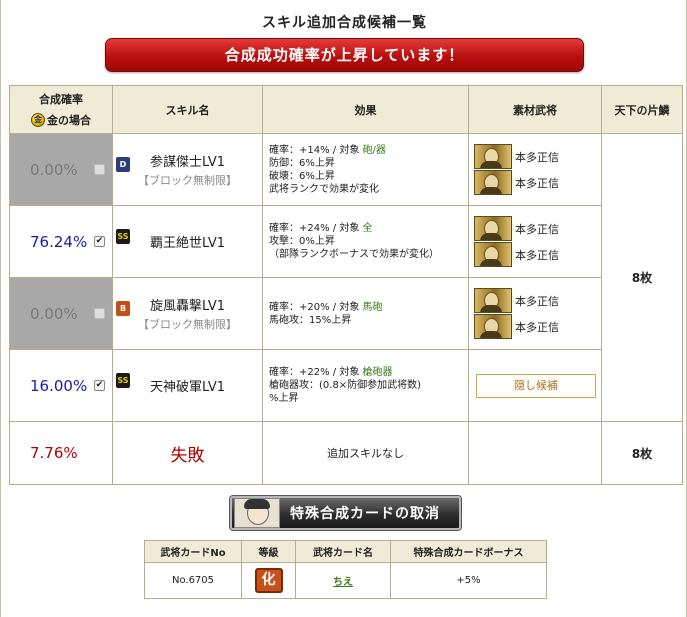 The height and width of the screenshot is (617, 687). What do you see at coordinates (344, 23) in the screenshot?
I see `page-title: スキル追加合成候補一覧` at bounding box center [344, 23].